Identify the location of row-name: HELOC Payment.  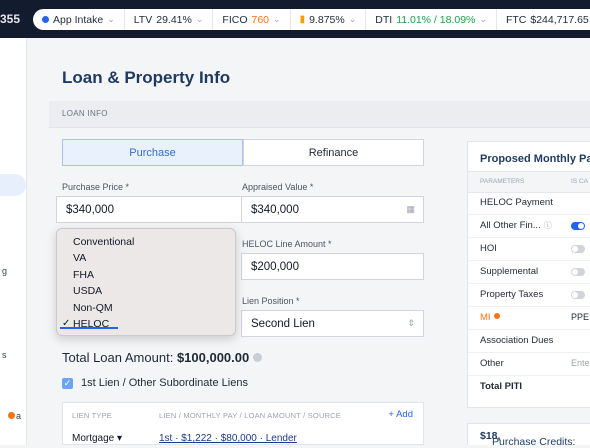
(516, 202).